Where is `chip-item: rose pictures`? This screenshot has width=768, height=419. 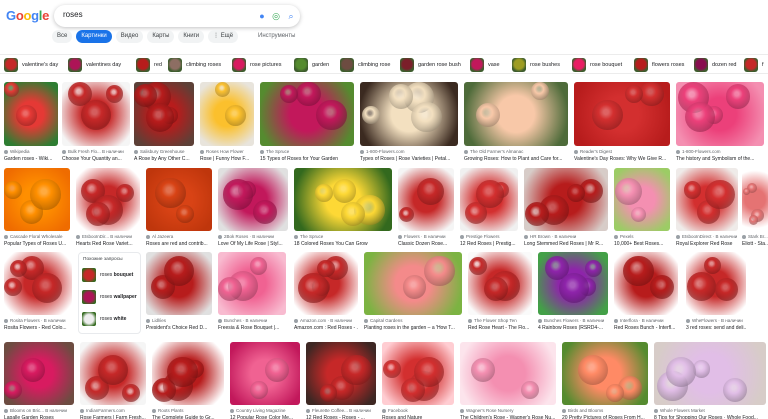
chip-item: rose pictures is located at coordinates (257, 65).